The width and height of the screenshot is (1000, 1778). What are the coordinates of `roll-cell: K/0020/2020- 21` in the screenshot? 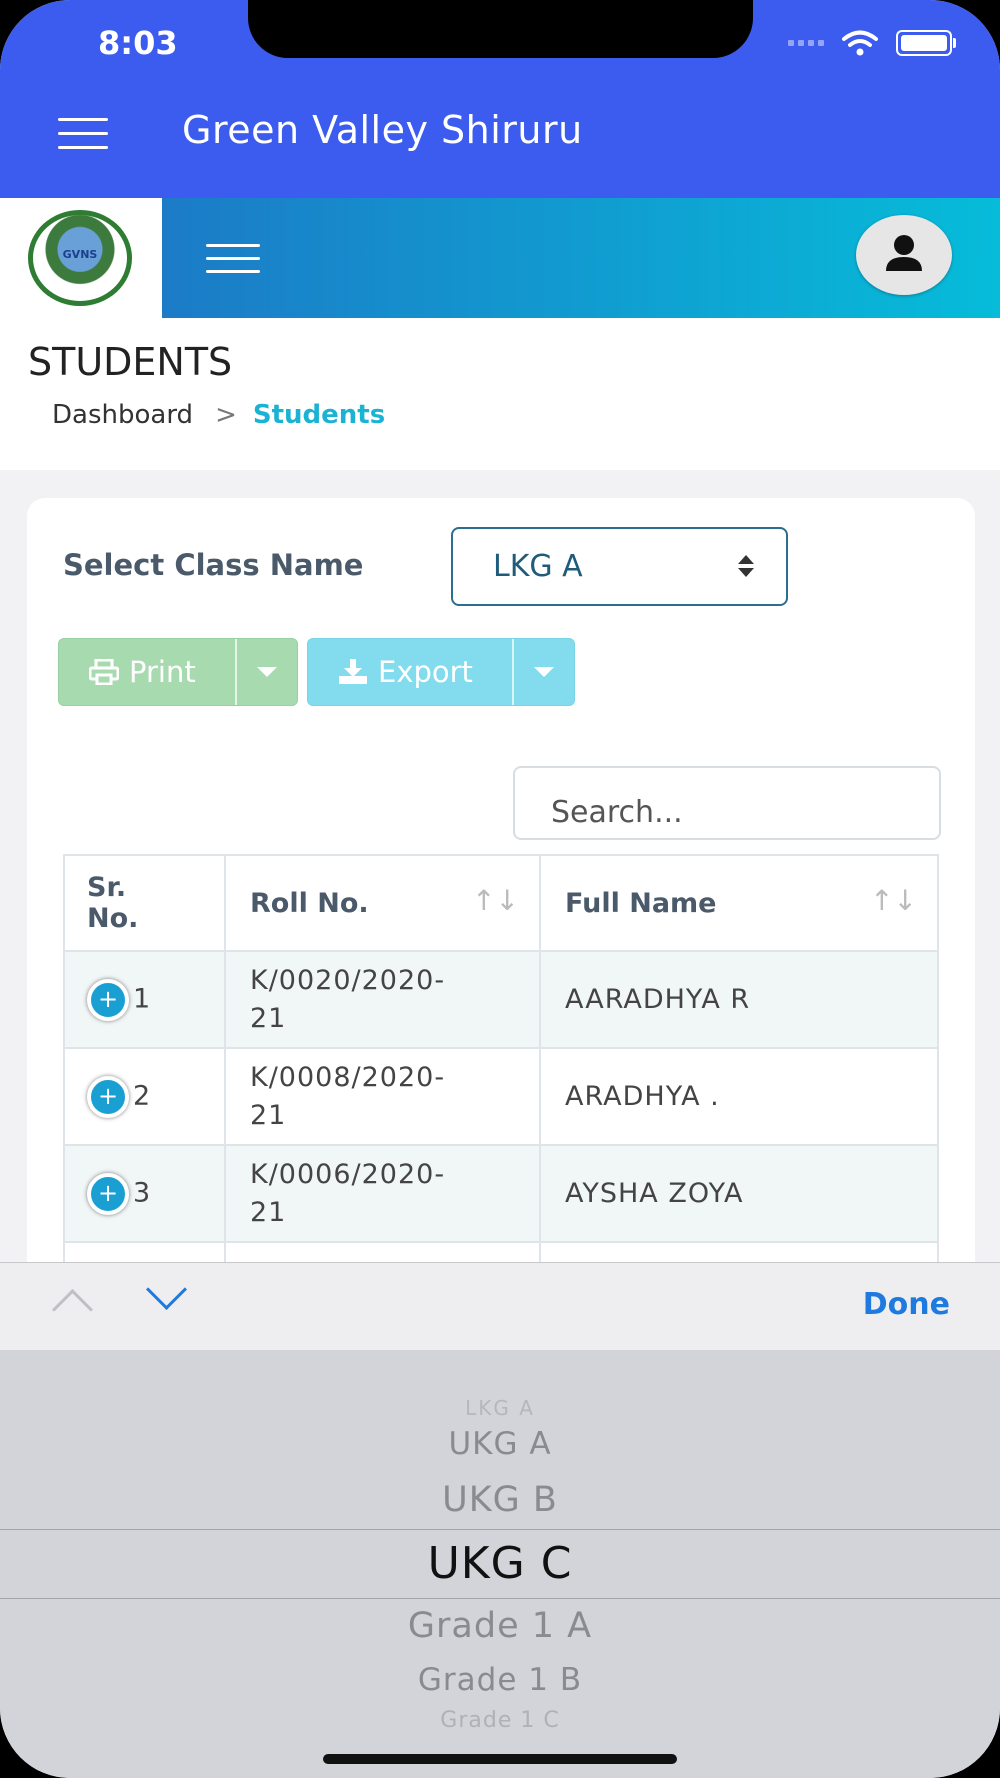 It's located at (382, 999).